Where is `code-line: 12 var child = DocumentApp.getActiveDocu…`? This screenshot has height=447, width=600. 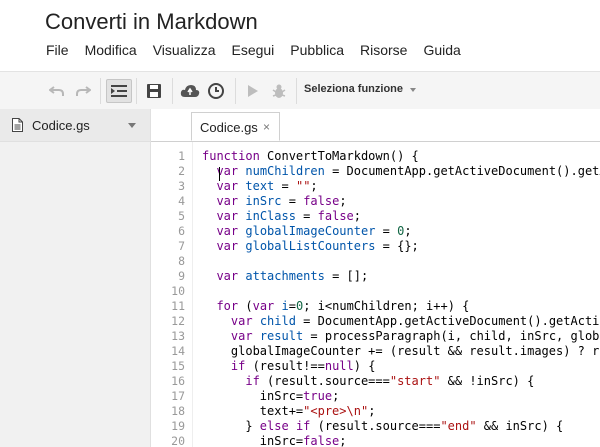
code-line: 12 var child = DocumentApp.getActiveDocu… is located at coordinates (375, 321).